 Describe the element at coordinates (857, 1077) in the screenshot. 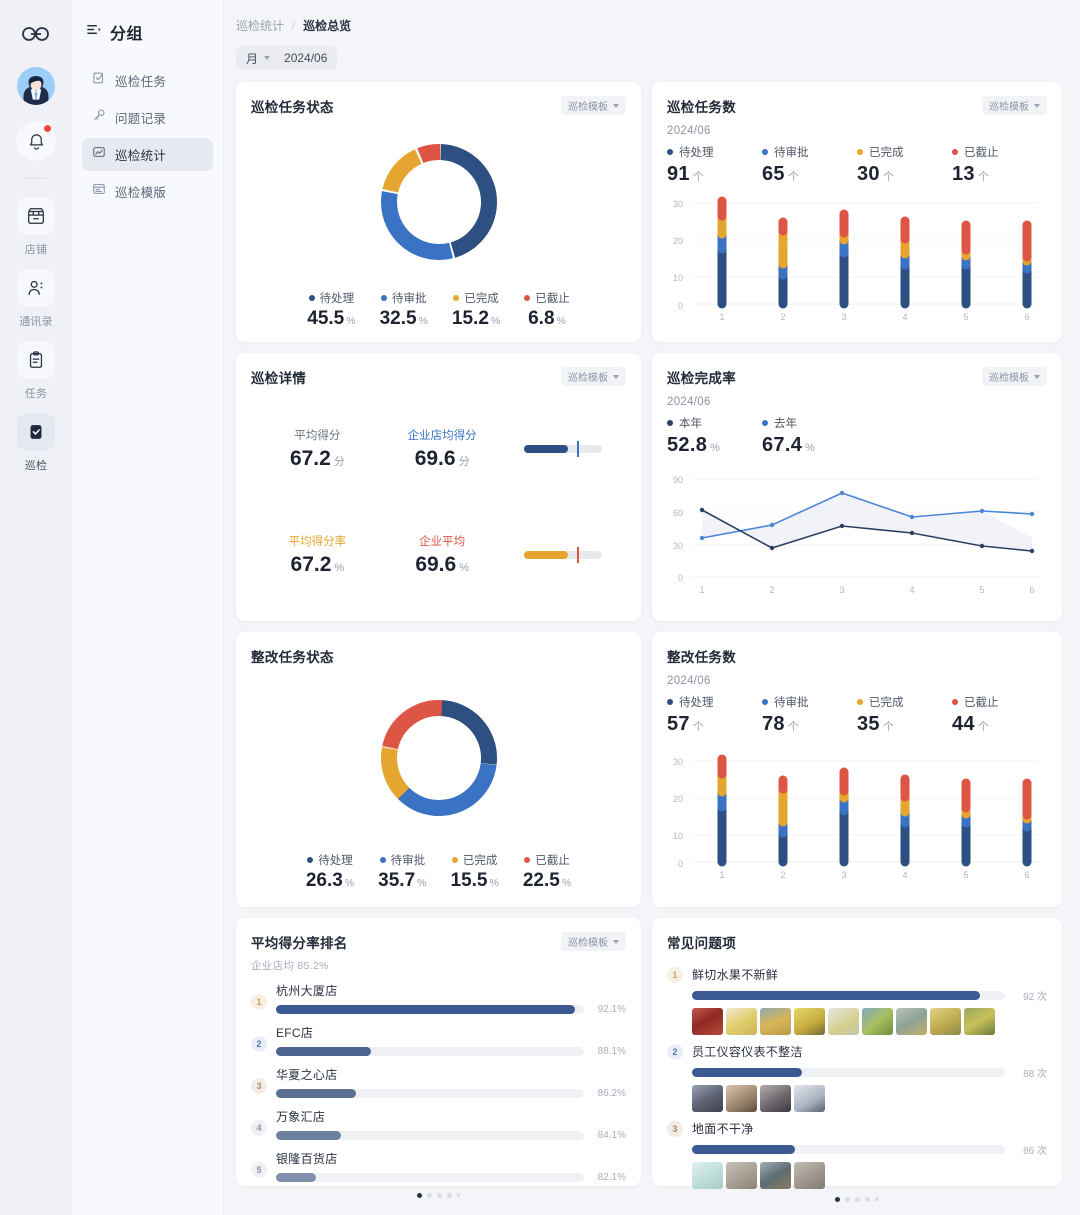

I see `issue-item: 2 员工仪容仪表不整洁 88 次` at that location.